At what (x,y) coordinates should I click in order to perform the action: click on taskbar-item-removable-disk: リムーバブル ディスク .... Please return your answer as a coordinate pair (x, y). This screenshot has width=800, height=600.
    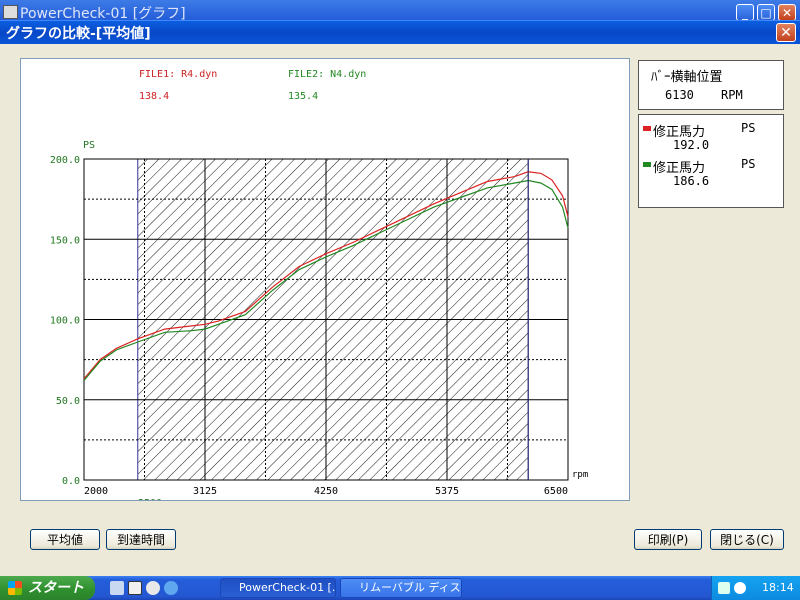
    Looking at the image, I should click on (401, 588).